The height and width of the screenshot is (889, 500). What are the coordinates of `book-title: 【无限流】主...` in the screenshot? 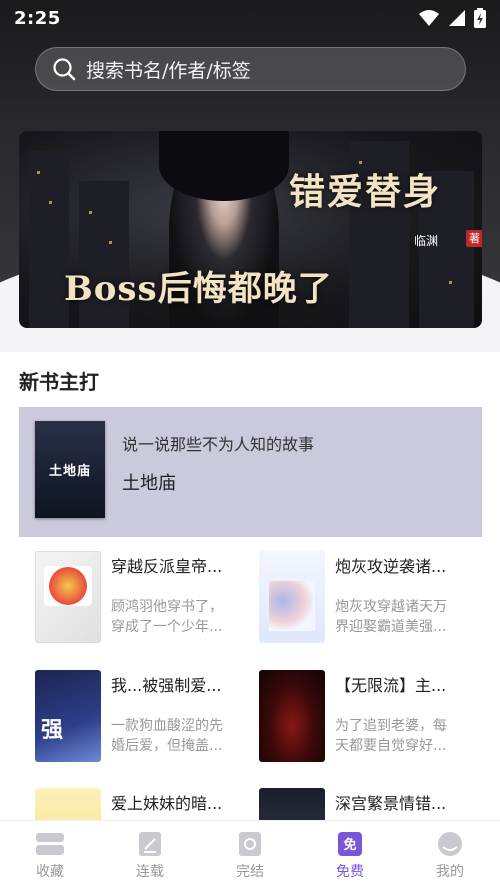 It's located at (391, 685).